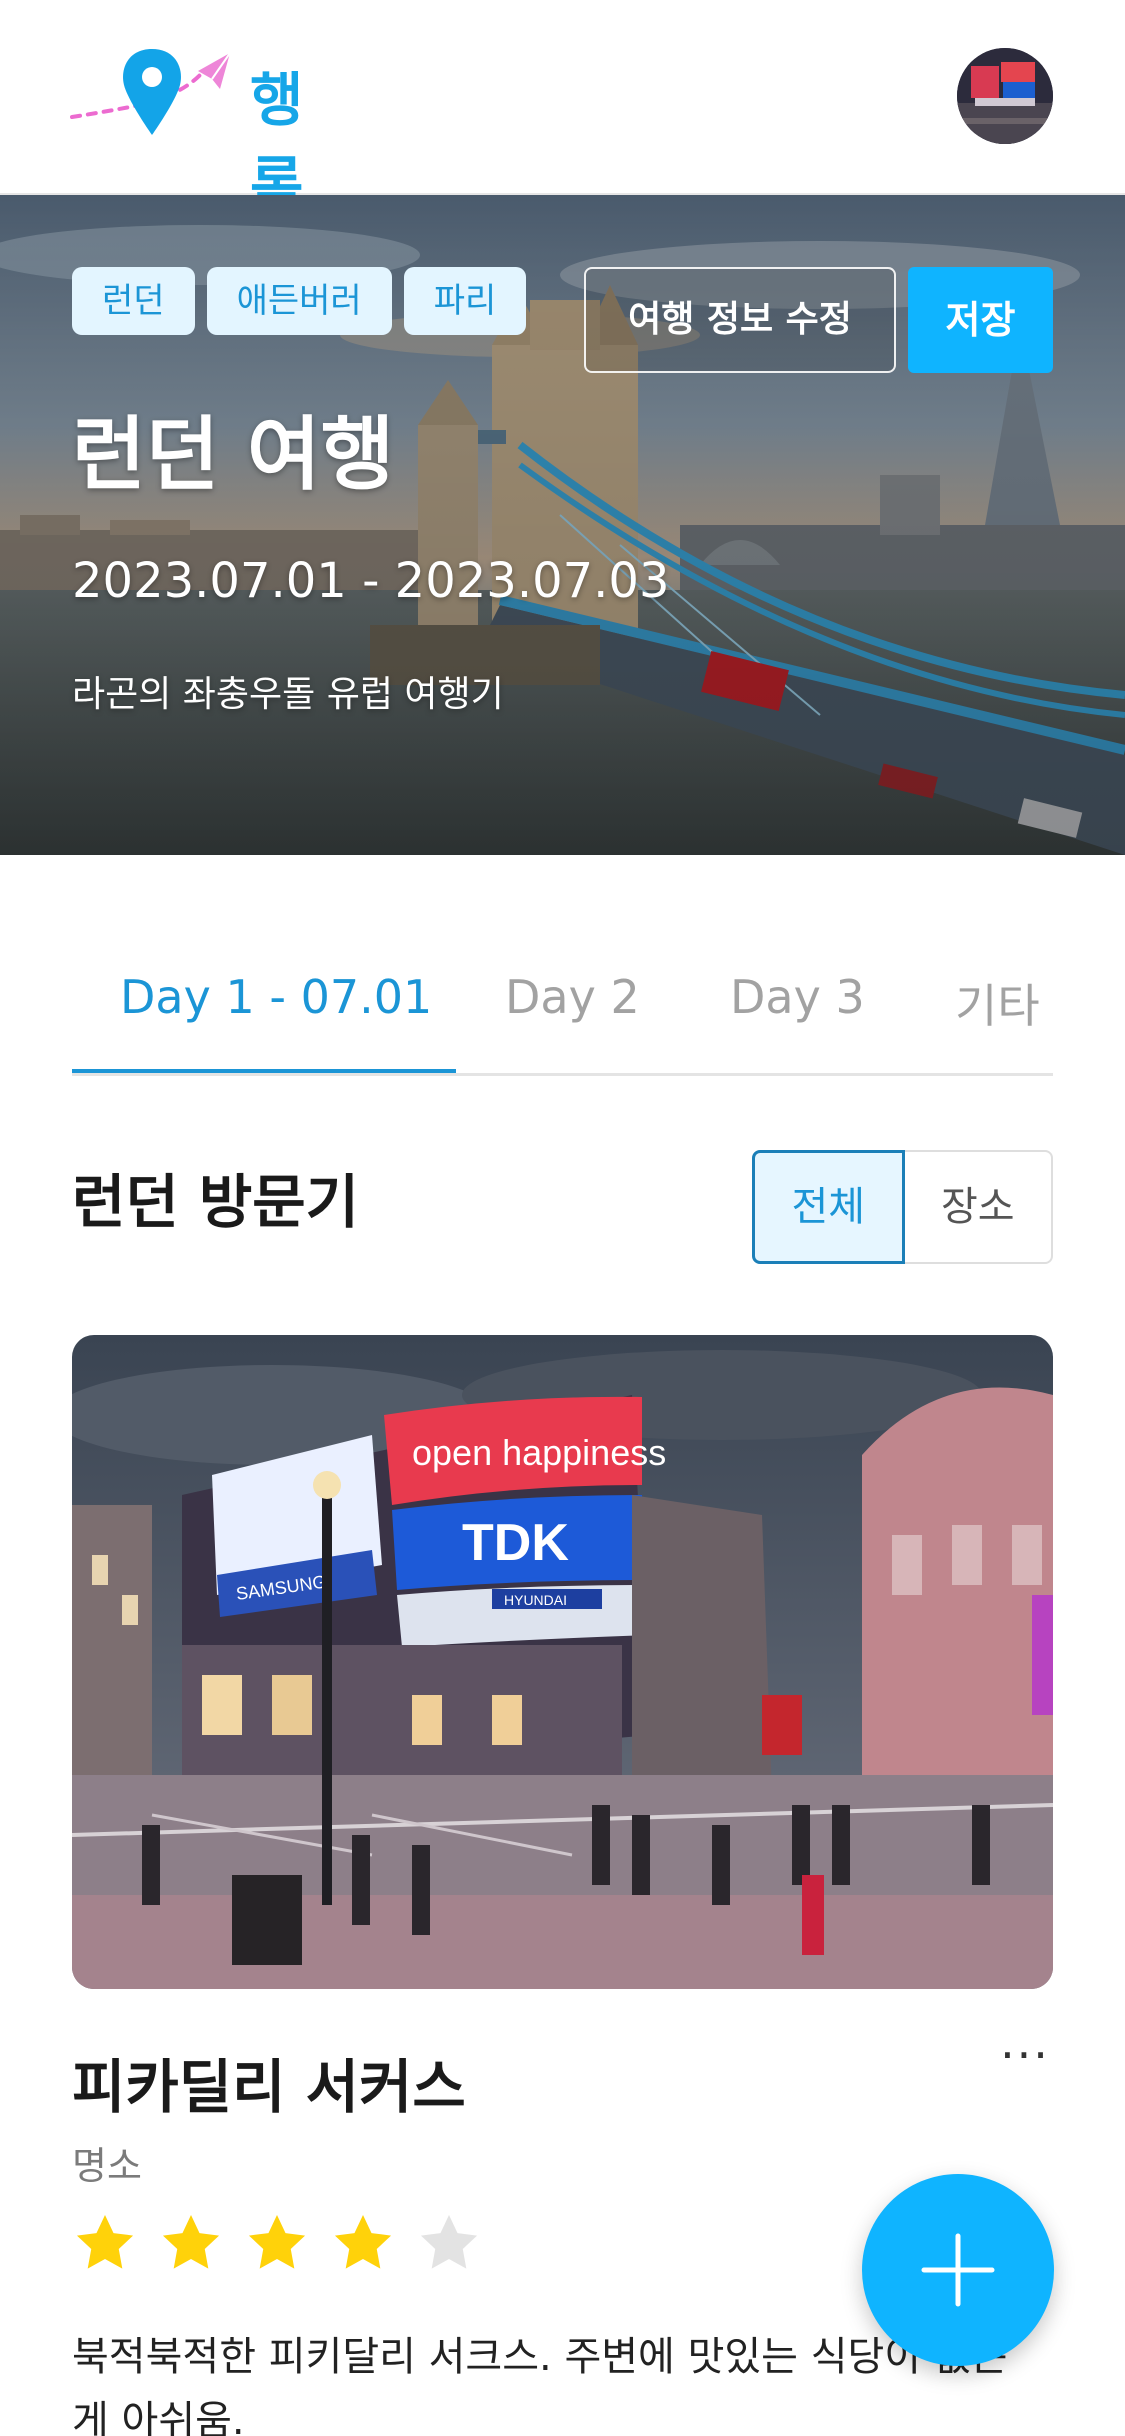  I want to click on star-icon-empty, so click(449, 2241).